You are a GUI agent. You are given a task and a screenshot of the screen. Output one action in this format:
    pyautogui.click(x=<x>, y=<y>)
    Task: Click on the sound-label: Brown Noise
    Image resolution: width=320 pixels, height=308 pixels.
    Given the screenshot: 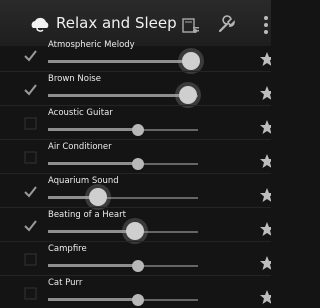 What is the action you would take?
    pyautogui.click(x=74, y=79)
    